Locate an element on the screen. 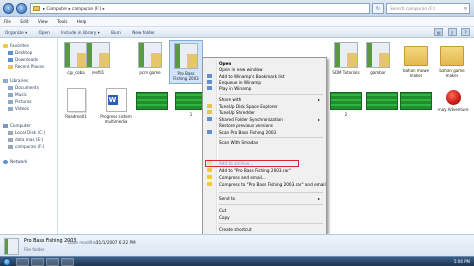  menu-item-scan-smadav: Scan With Smadav is located at coordinates (271, 142).